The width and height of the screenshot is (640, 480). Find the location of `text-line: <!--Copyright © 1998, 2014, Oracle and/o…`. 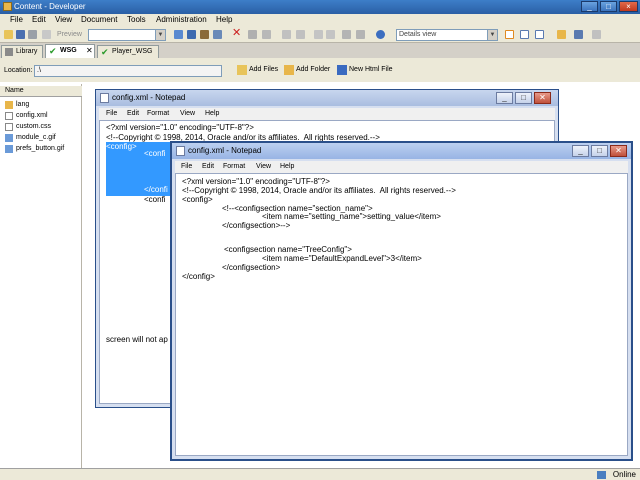

text-line: <!--Copyright © 1998, 2014, Oracle and/o… is located at coordinates (319, 190).